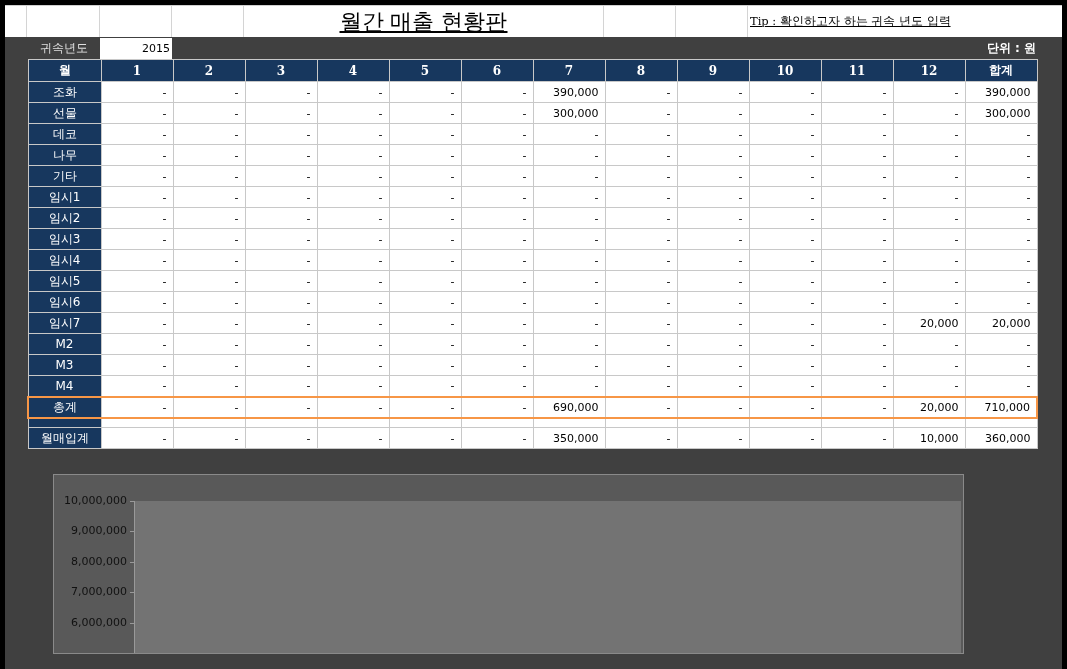 The width and height of the screenshot is (1067, 669). I want to click on axis-label: 8,000,000, so click(99, 561).